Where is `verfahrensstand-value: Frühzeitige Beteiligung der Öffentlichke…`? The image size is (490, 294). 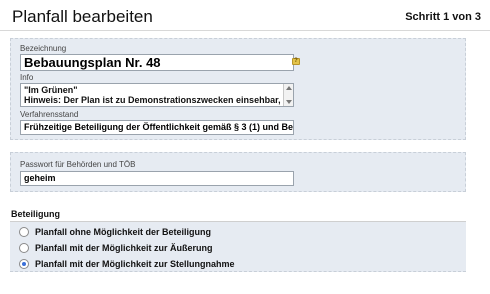 verfahrensstand-value: Frühzeitige Beteiligung der Öffentlichke… is located at coordinates (159, 127).